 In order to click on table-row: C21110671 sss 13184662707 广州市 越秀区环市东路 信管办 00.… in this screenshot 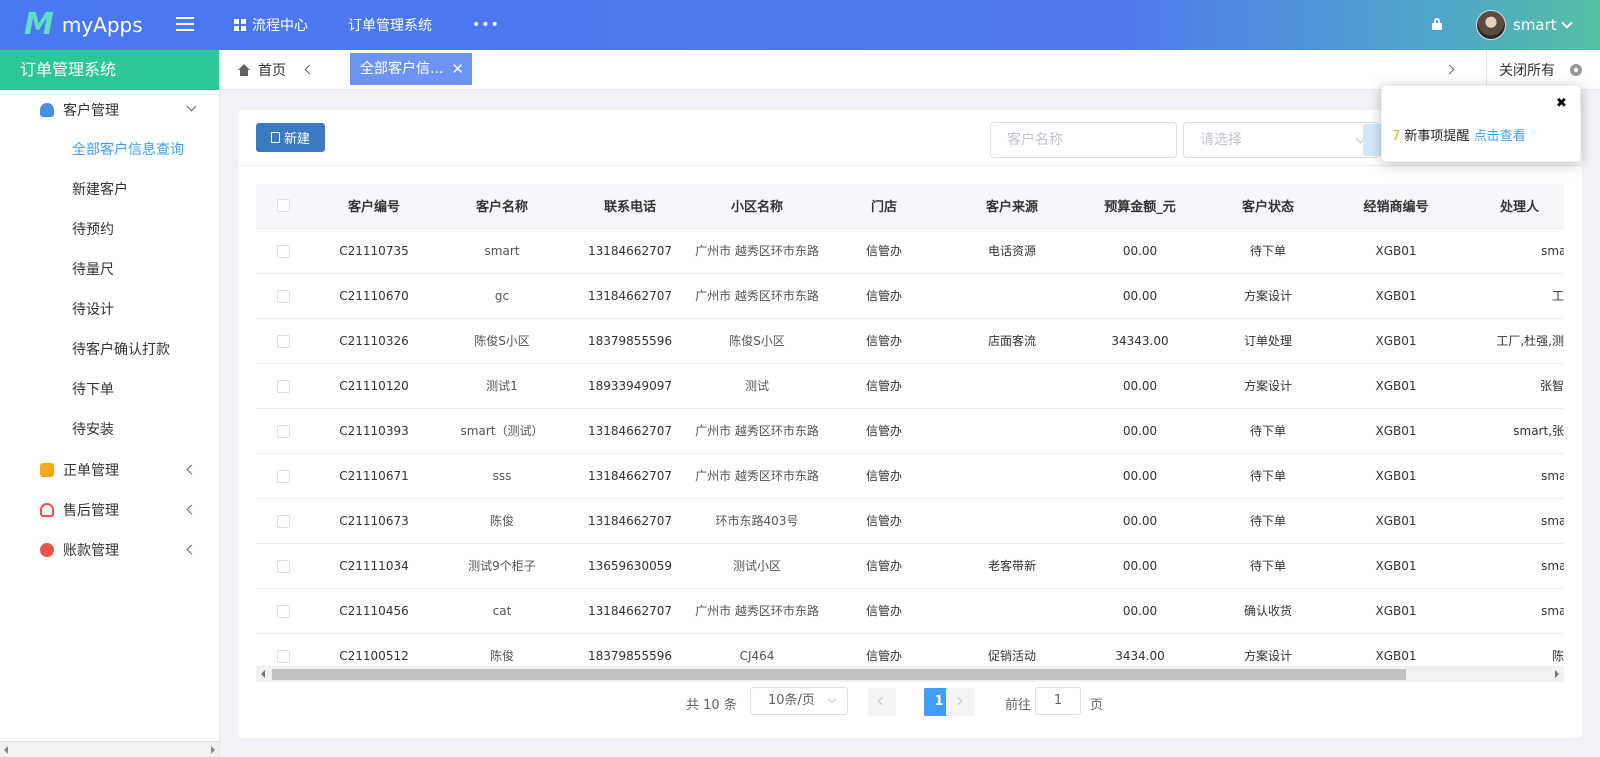, I will do `click(910, 476)`.